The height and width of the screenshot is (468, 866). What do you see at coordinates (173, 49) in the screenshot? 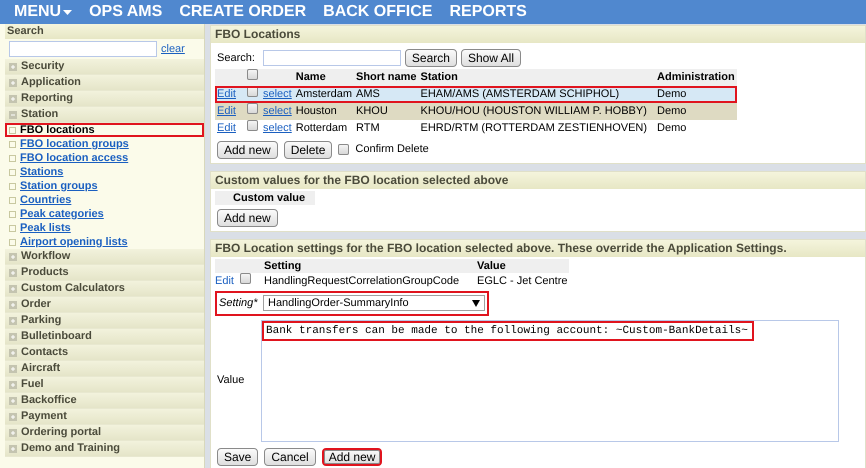
I see `clear-link: clear` at bounding box center [173, 49].